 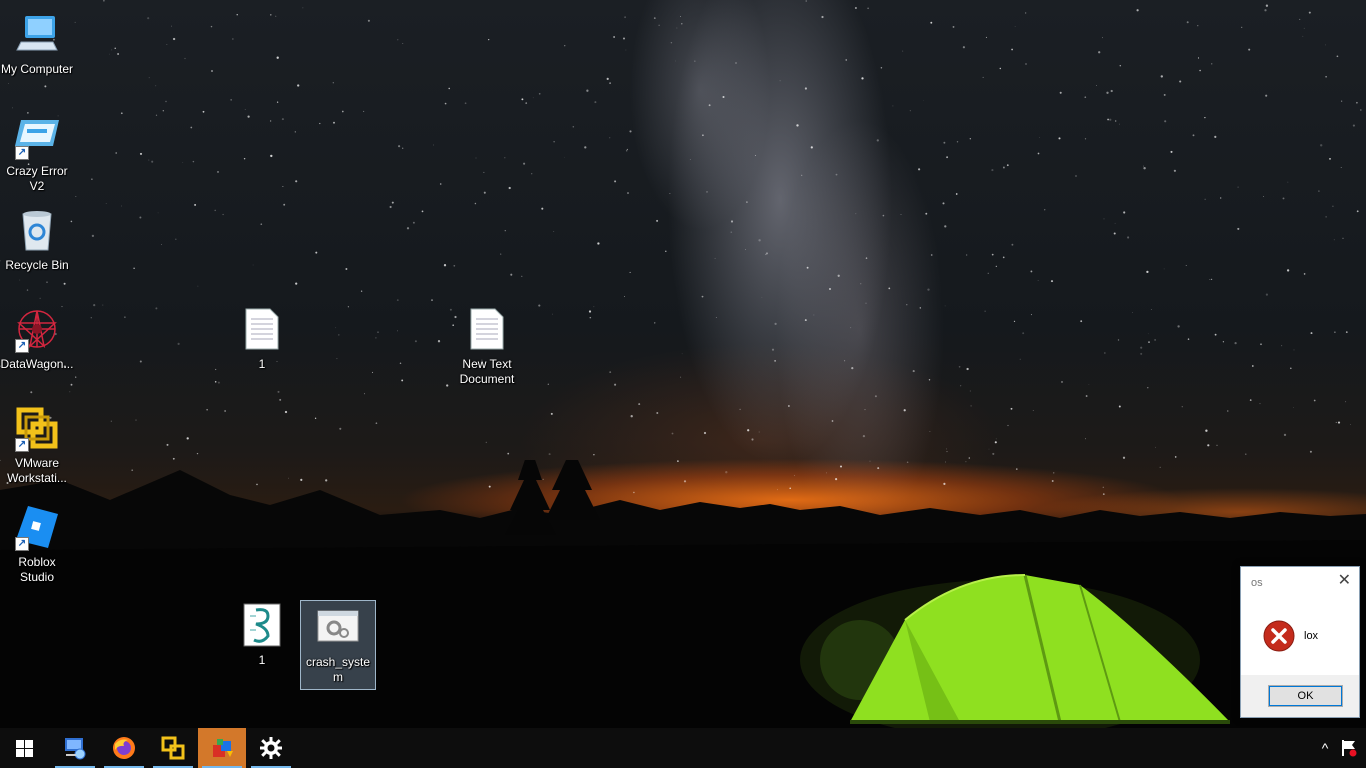 I want to click on exe-file-icon, so click(x=338, y=627).